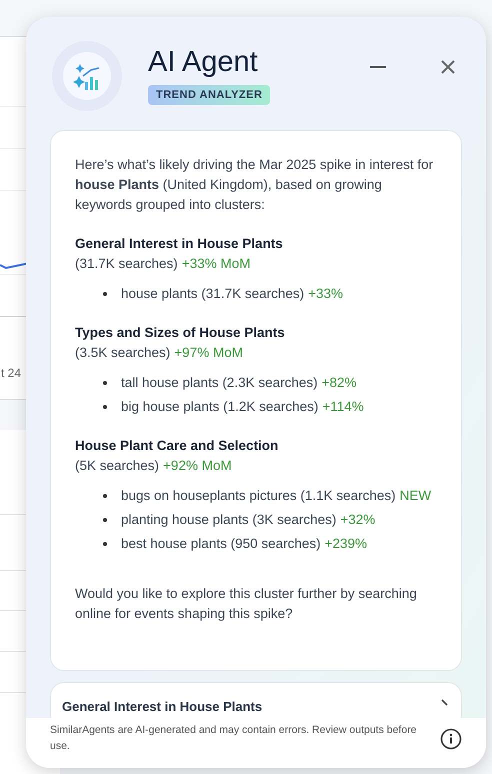  Describe the element at coordinates (246, 604) in the screenshot. I see `question-text: Would you like to explore this cluster further by searching online for events shaping this spike?` at that location.